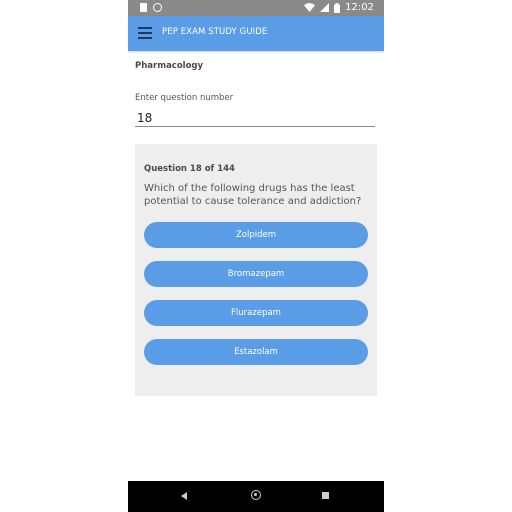 The image size is (512, 512). What do you see at coordinates (256, 313) in the screenshot?
I see `answer-button-3: Flurazepam` at bounding box center [256, 313].